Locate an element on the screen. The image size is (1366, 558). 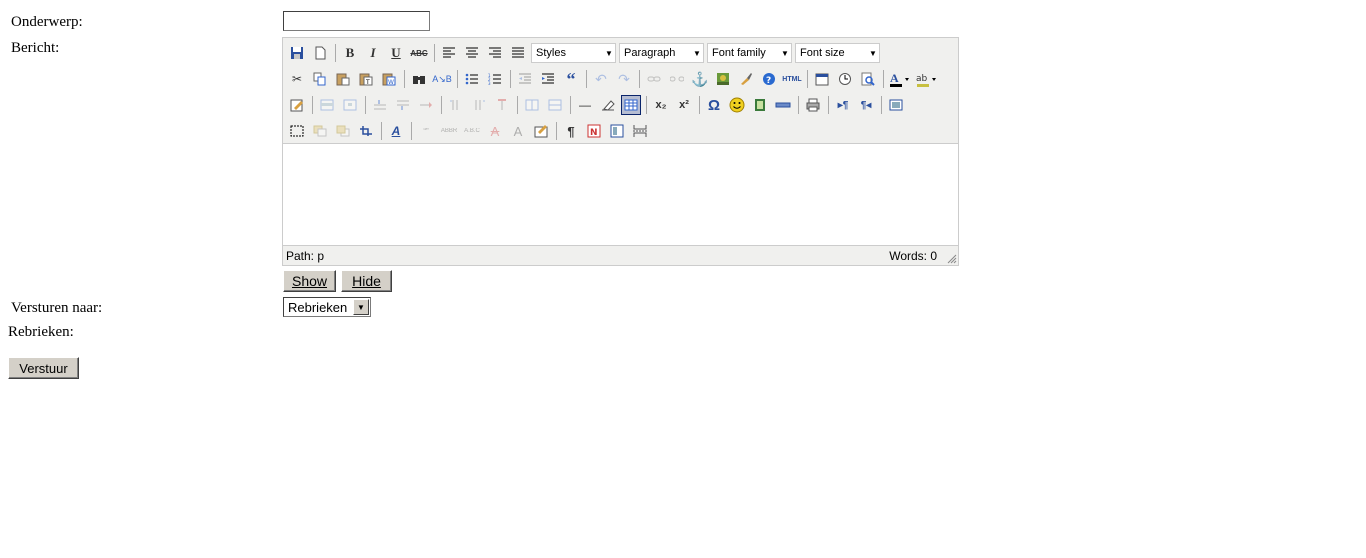
svg-text: T is located at coordinates (367, 82).